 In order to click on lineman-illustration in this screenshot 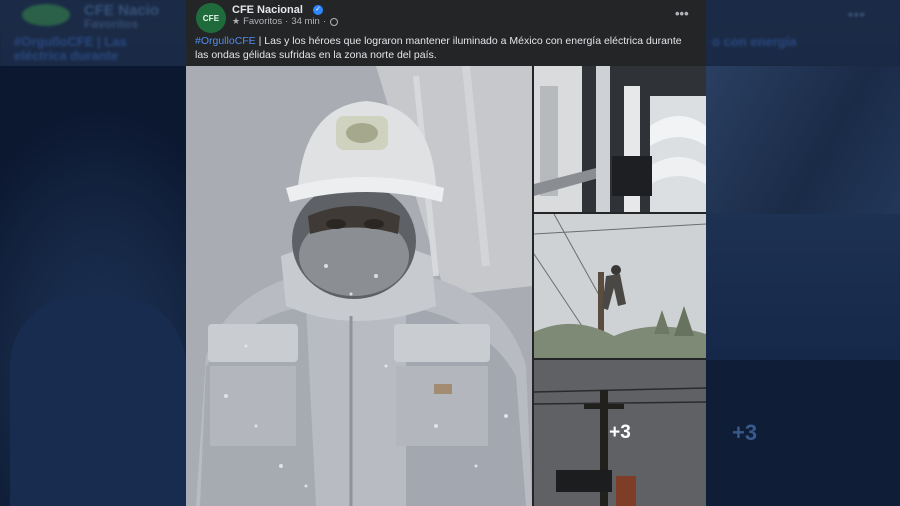, I will do `click(620, 286)`.